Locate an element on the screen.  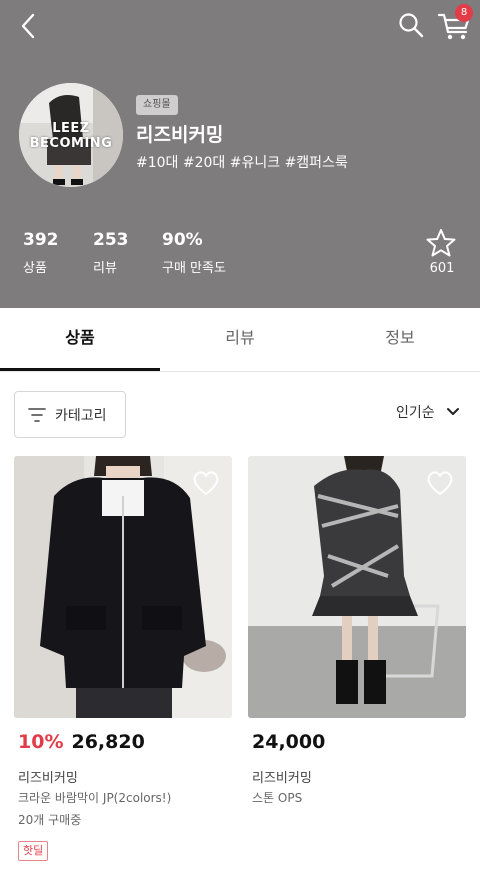
product-price: 24,000 is located at coordinates (289, 742).